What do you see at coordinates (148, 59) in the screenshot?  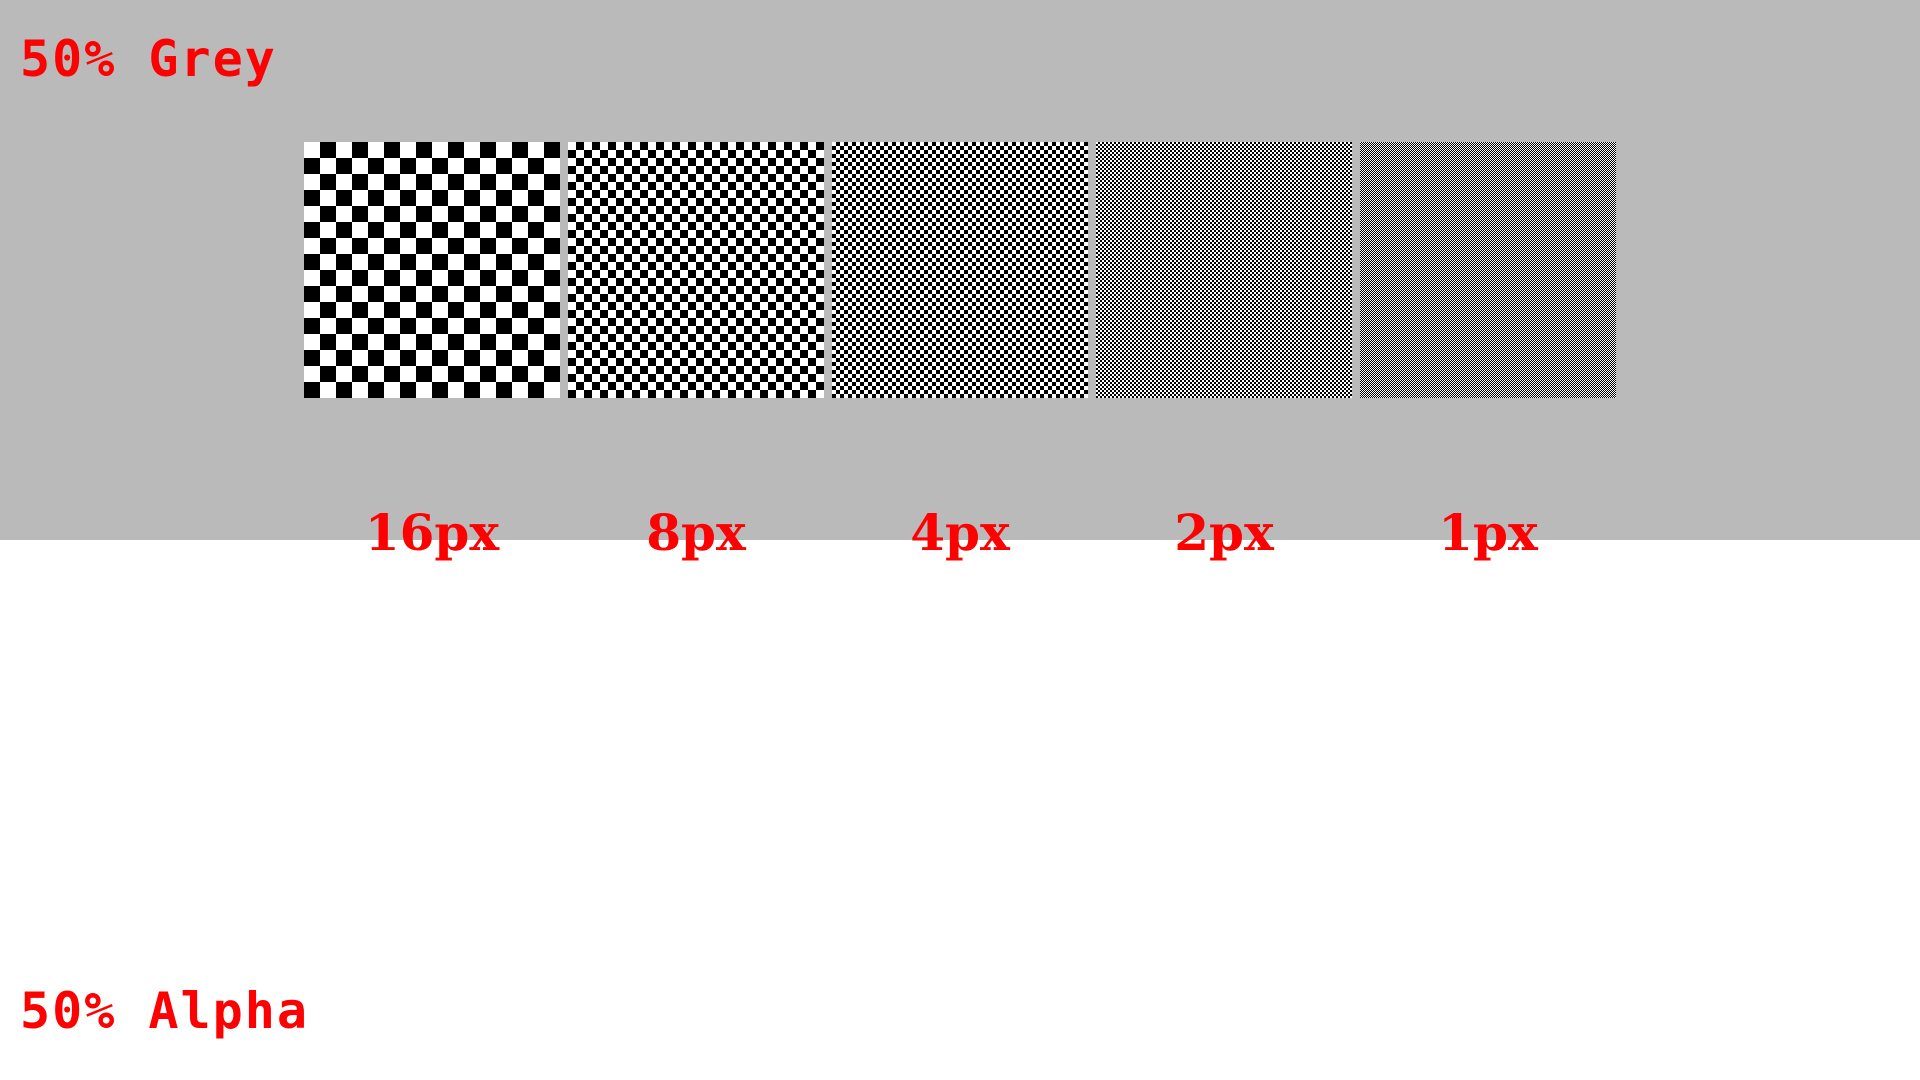 I see `heading-50-grey: 50% Grey` at bounding box center [148, 59].